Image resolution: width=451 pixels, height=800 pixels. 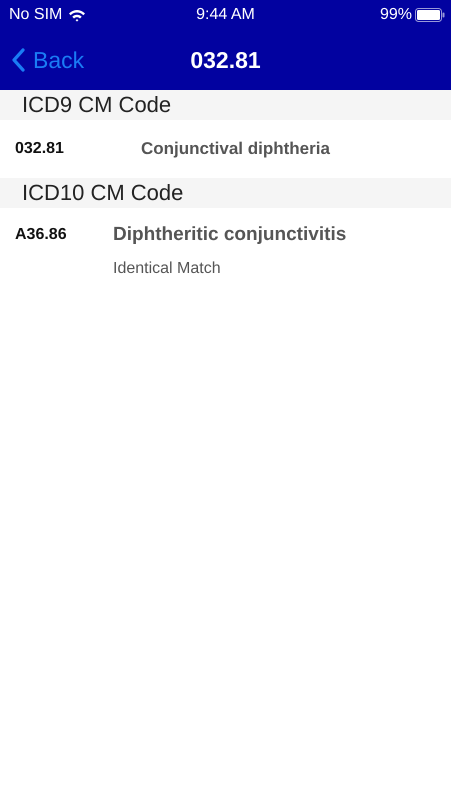 What do you see at coordinates (225, 60) in the screenshot?
I see `nav-title: 032.81` at bounding box center [225, 60].